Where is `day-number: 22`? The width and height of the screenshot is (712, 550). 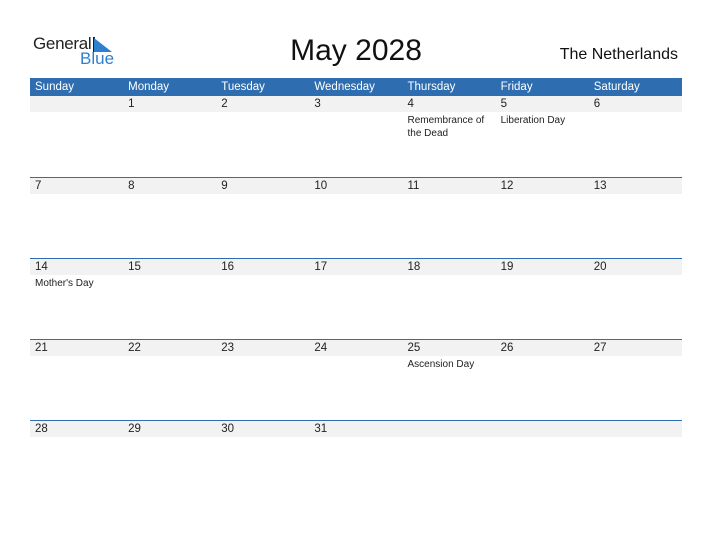 day-number: 22 is located at coordinates (170, 348).